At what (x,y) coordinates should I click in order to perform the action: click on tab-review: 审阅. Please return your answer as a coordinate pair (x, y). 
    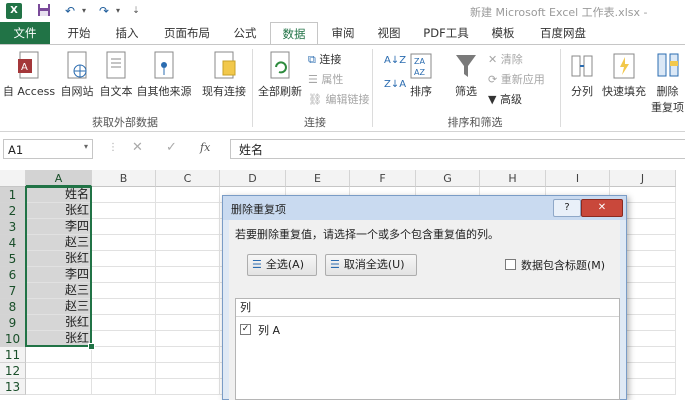
    Looking at the image, I should click on (343, 33).